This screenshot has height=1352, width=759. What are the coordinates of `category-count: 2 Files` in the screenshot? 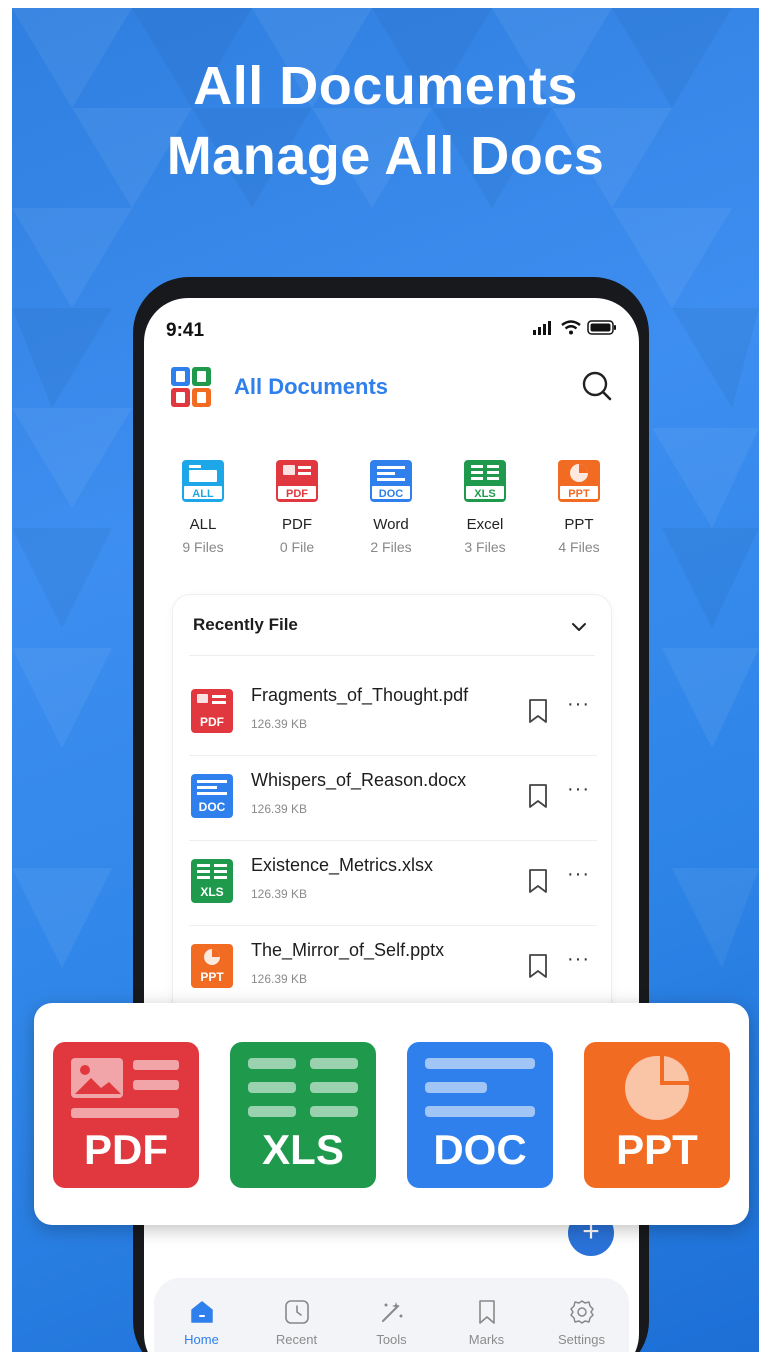 It's located at (391, 547).